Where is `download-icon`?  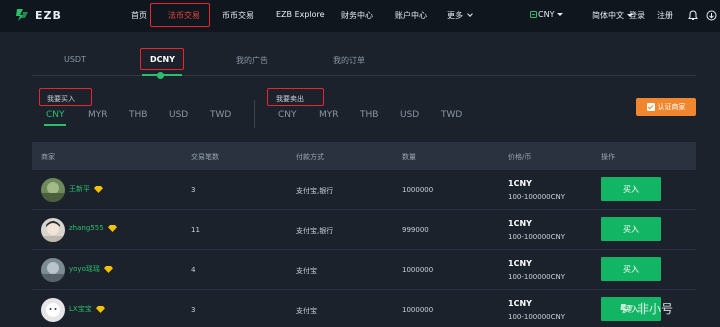 download-icon is located at coordinates (711, 15).